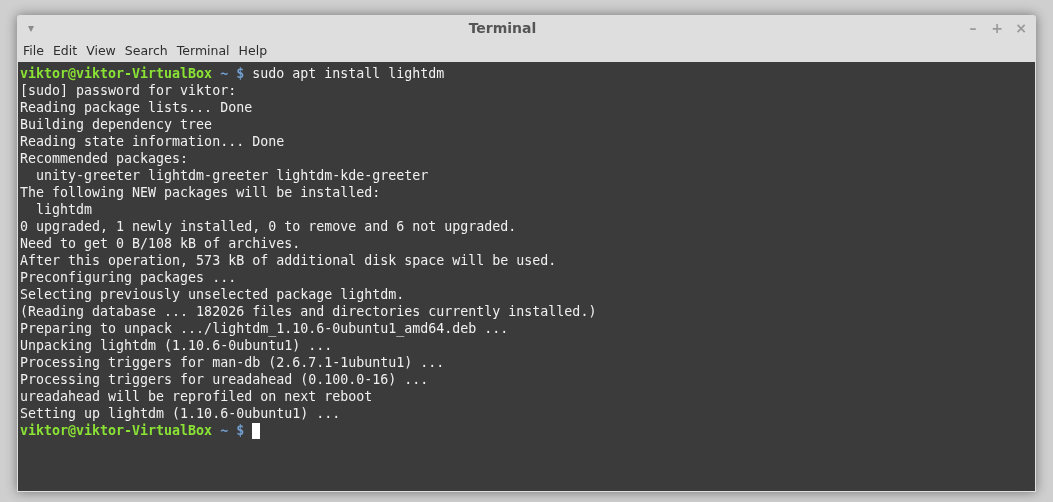 The width and height of the screenshot is (1053, 502). What do you see at coordinates (65, 51) in the screenshot?
I see `menu-item: Edit` at bounding box center [65, 51].